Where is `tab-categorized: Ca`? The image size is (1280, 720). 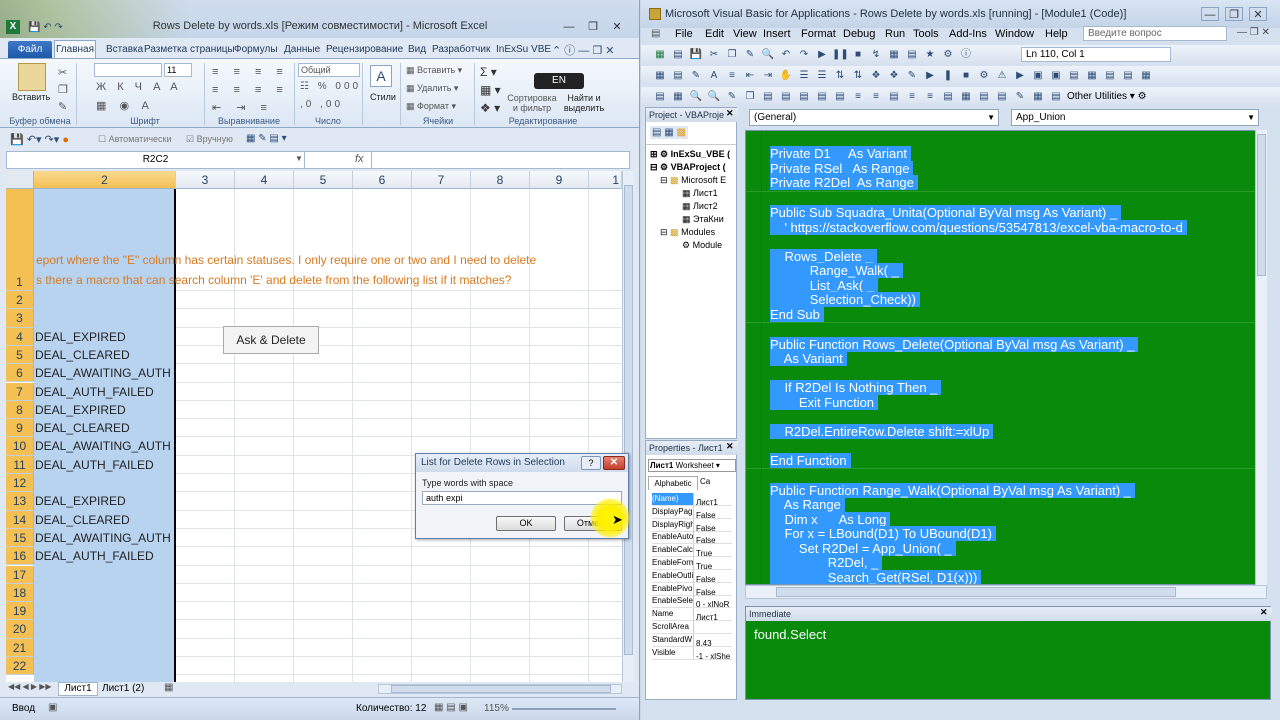
tab-categorized: Ca is located at coordinates (705, 481).